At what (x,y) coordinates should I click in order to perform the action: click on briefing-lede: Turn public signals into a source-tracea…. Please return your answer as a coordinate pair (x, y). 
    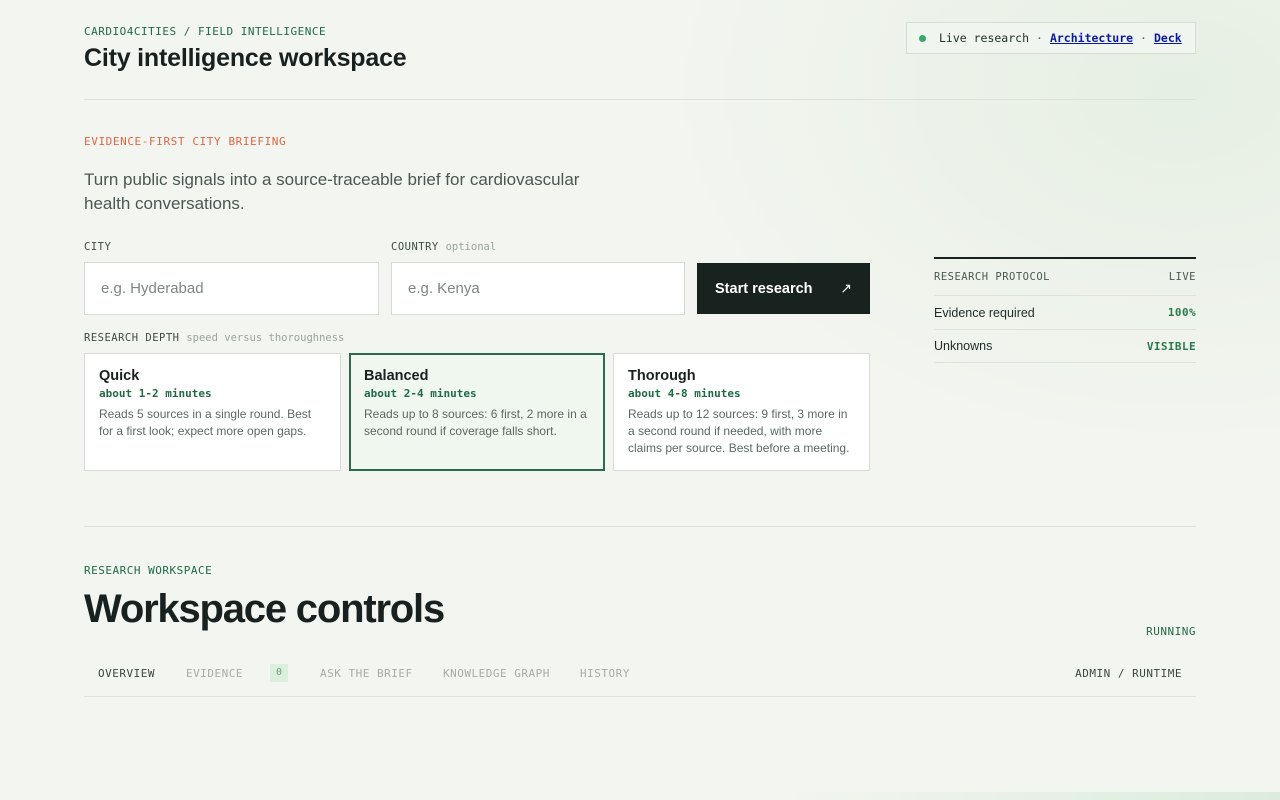
    Looking at the image, I should click on (332, 191).